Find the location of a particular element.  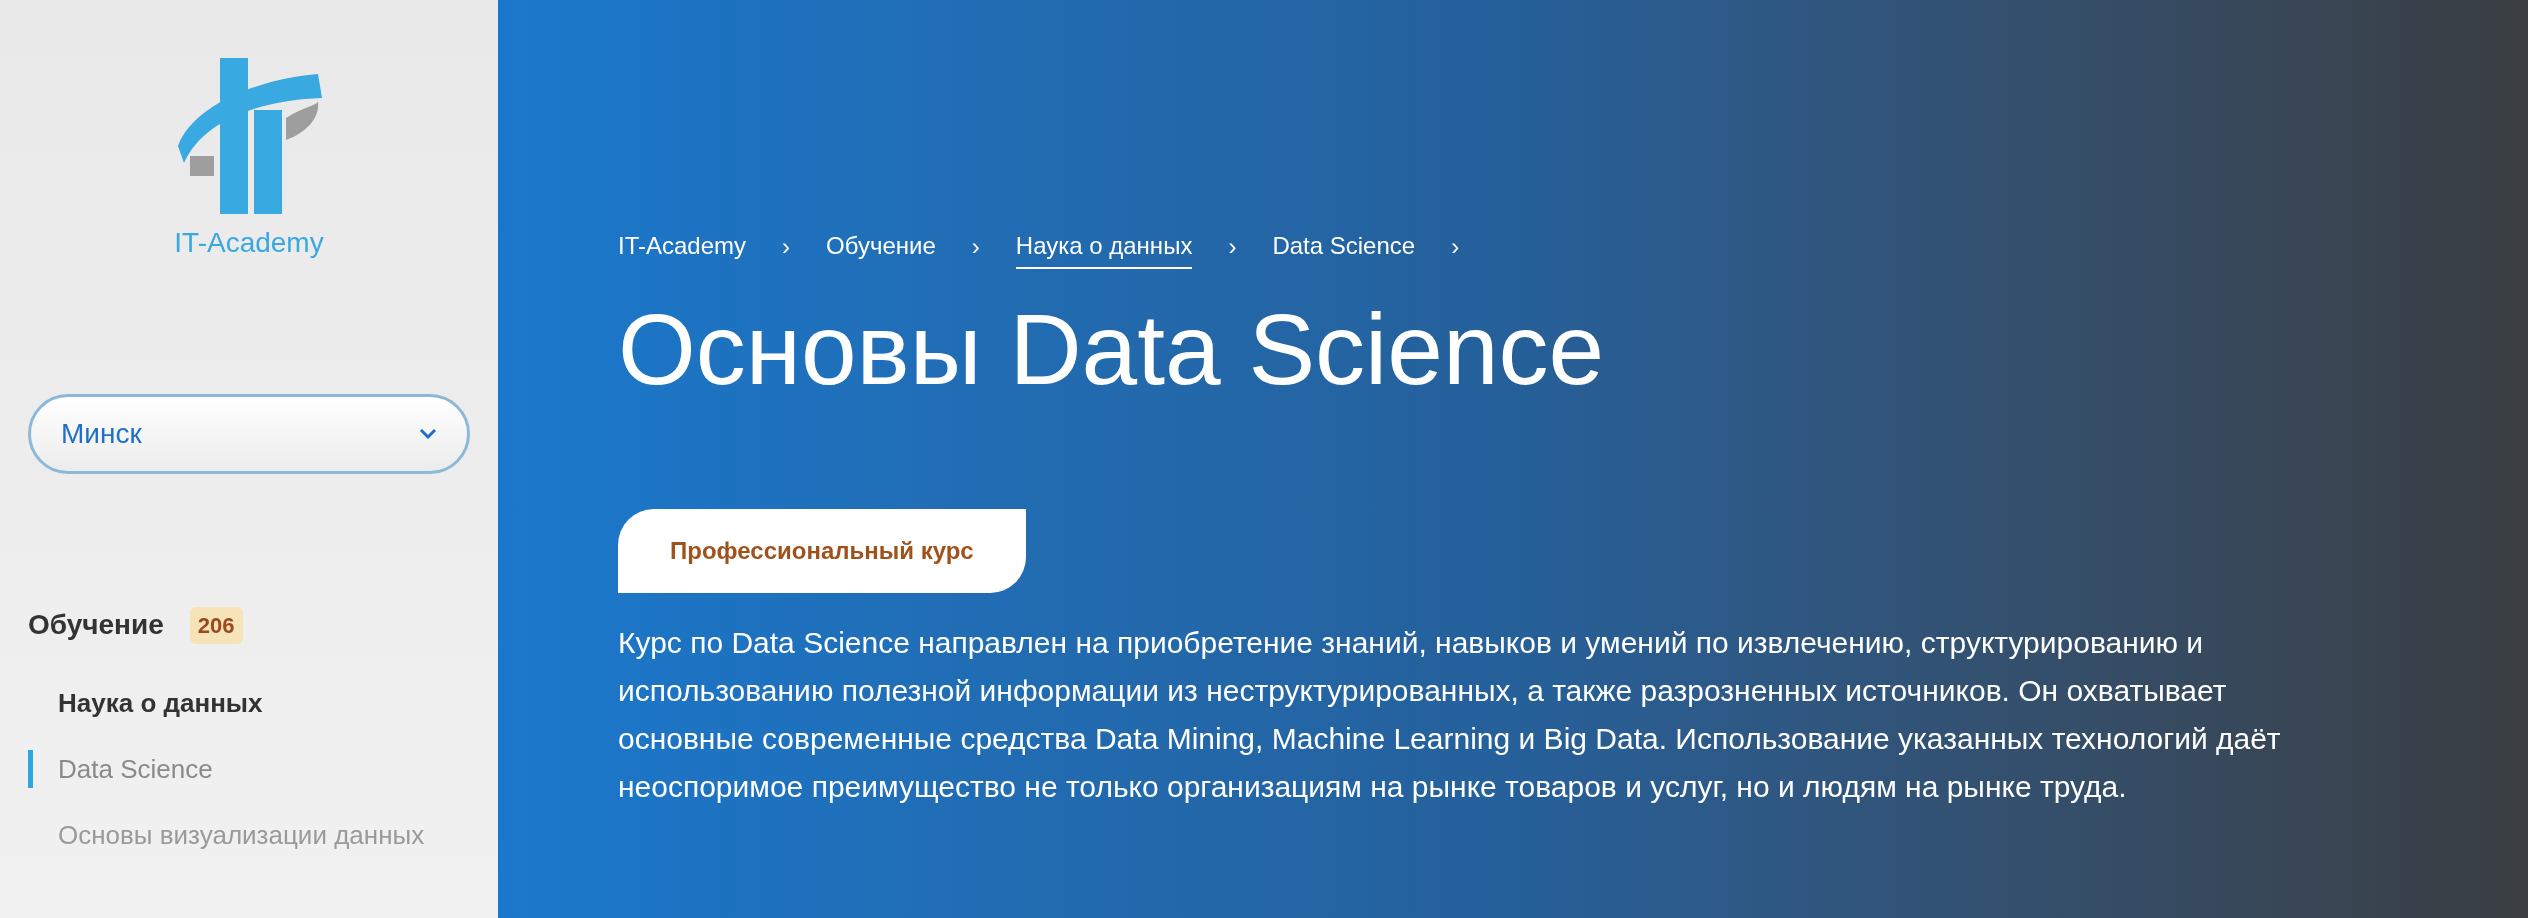

category-link: Наука о данных is located at coordinates (160, 703).